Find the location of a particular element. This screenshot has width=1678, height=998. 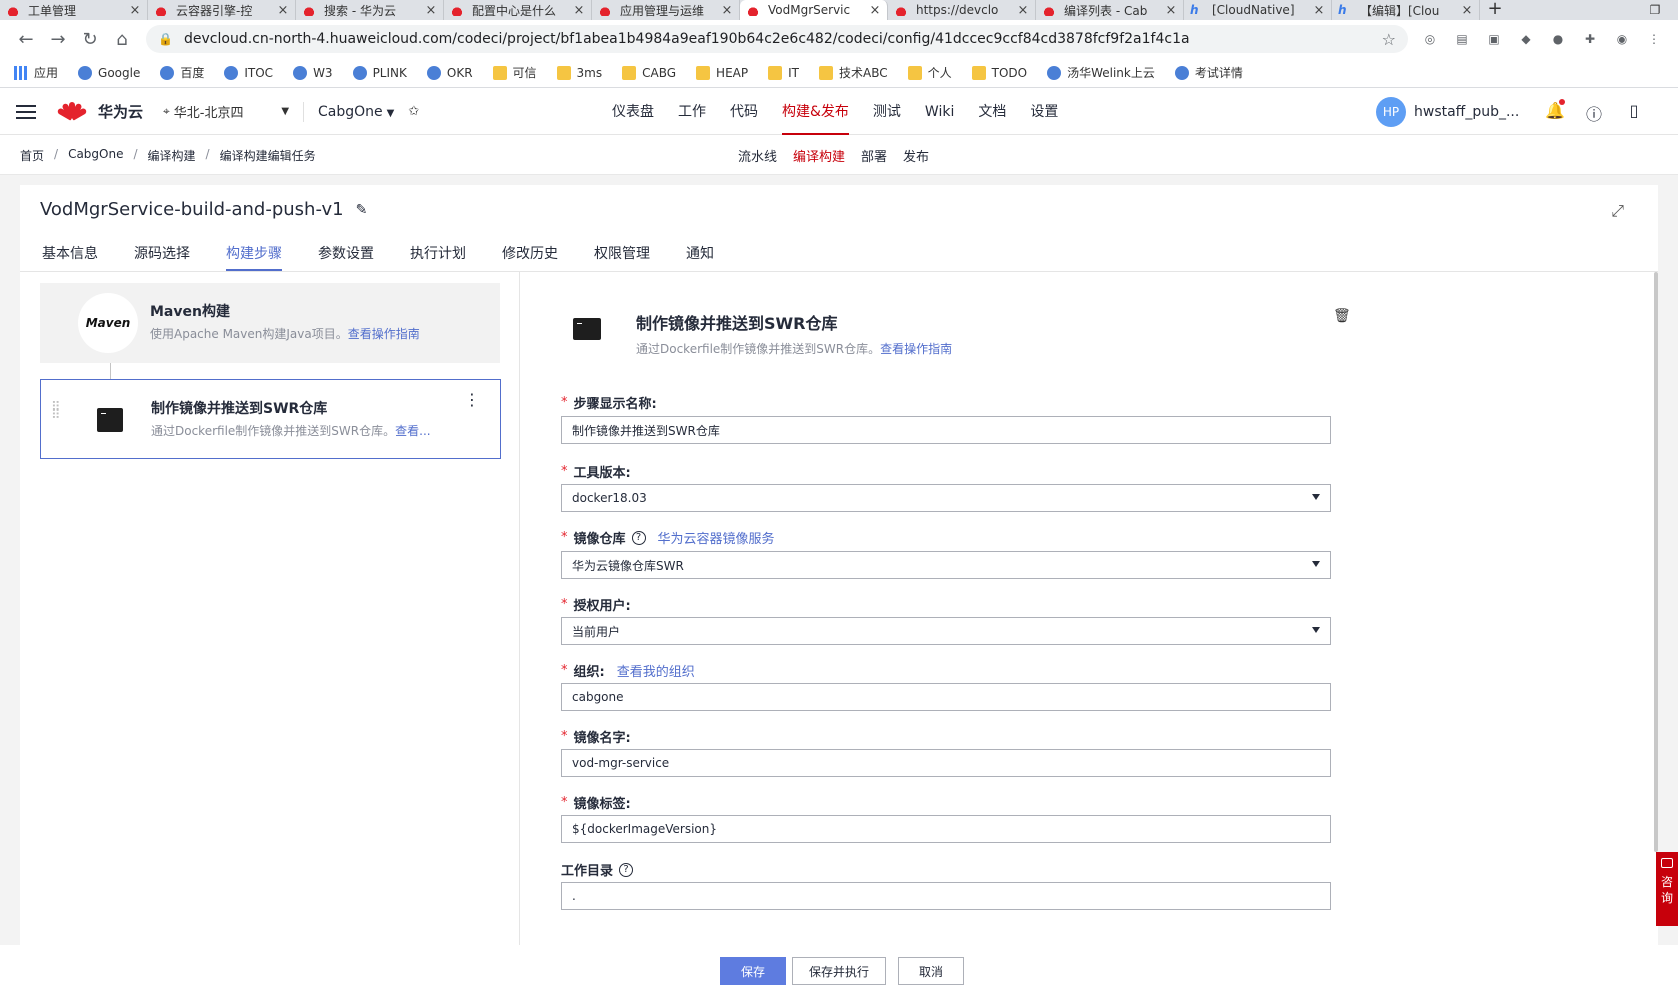

reload-icon: ↻ is located at coordinates (90, 39).